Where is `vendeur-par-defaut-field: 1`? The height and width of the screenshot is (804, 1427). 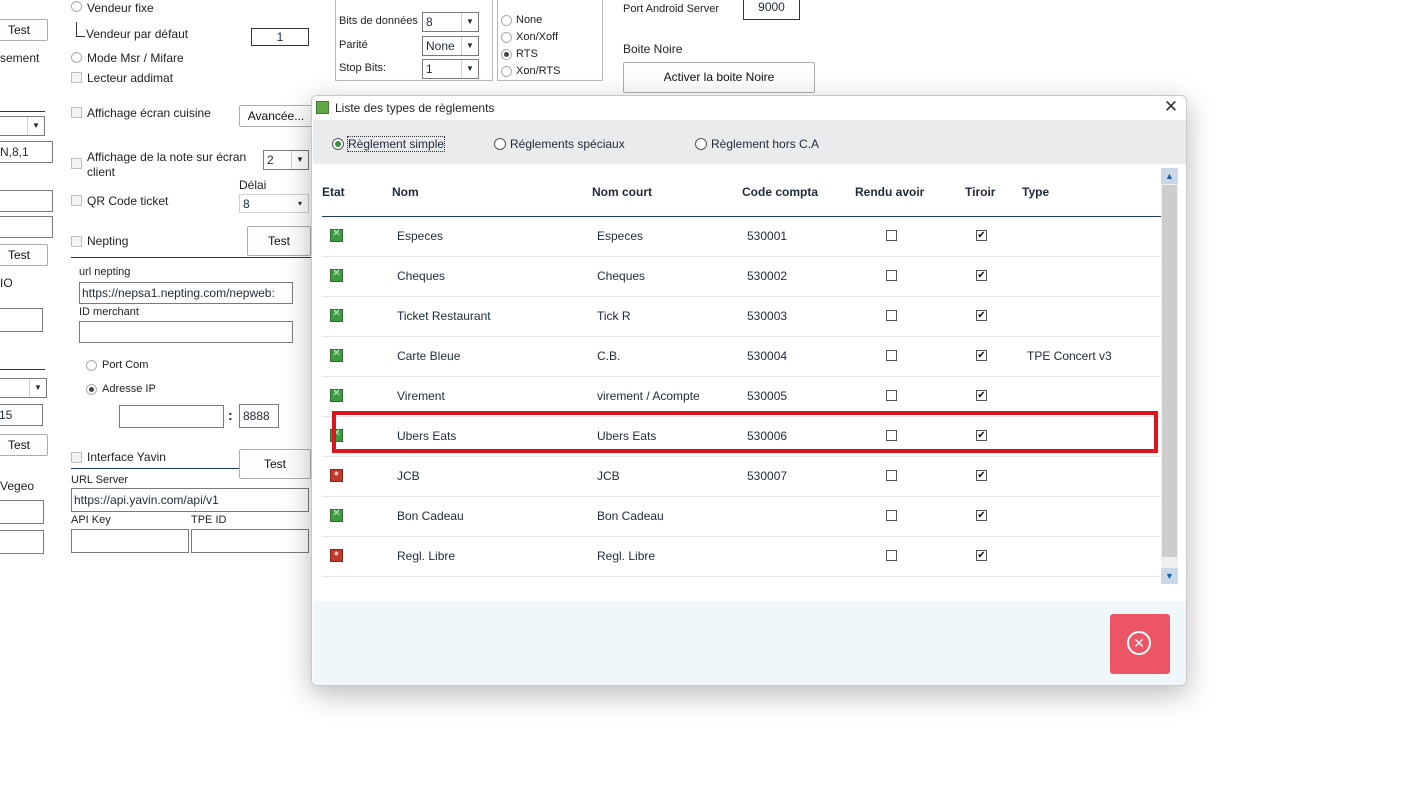
vendeur-par-defaut-field: 1 is located at coordinates (280, 37).